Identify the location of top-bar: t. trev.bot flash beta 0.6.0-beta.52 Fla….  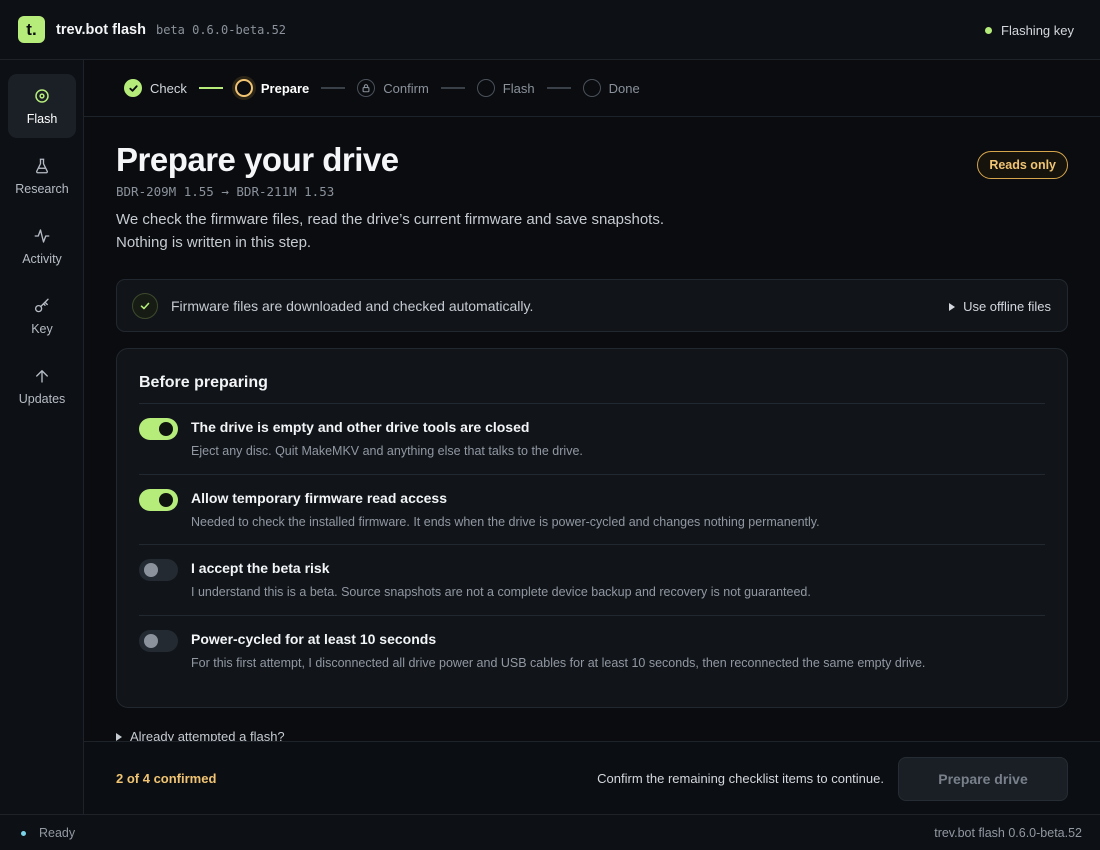
(550, 30).